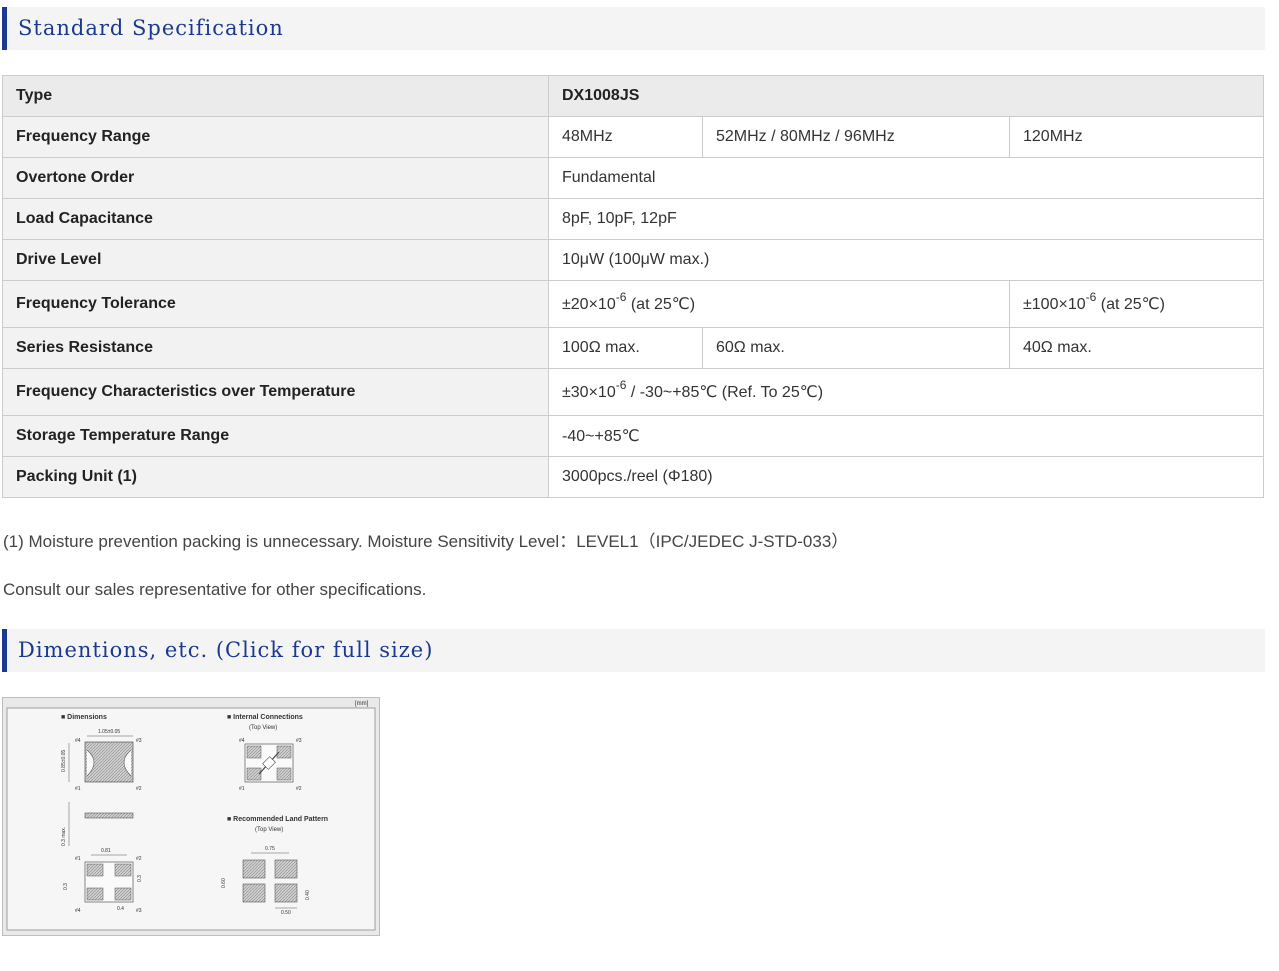  What do you see at coordinates (725, 392) in the screenshot?
I see `value-tail: / -30~+85℃ (Ref. To 25℃)` at bounding box center [725, 392].